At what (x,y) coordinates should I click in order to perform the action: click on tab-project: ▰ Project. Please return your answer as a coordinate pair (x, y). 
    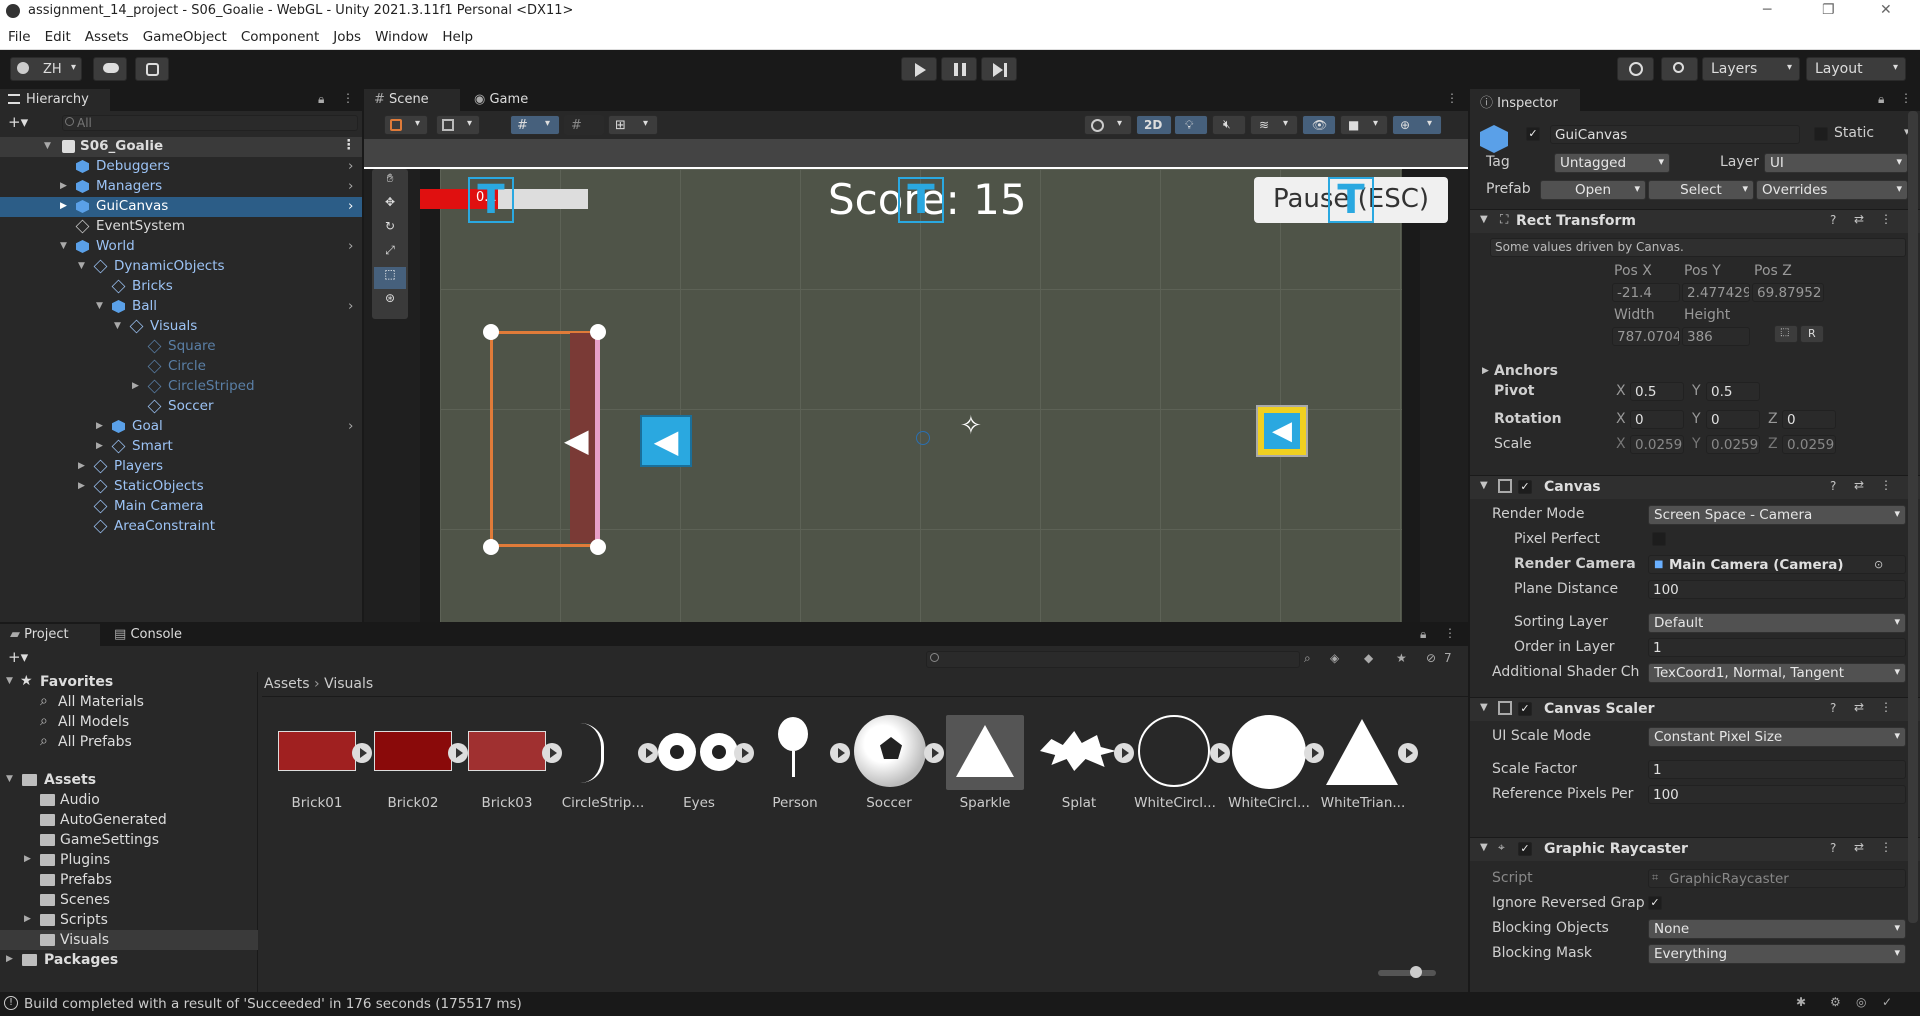
    Looking at the image, I should click on (50, 635).